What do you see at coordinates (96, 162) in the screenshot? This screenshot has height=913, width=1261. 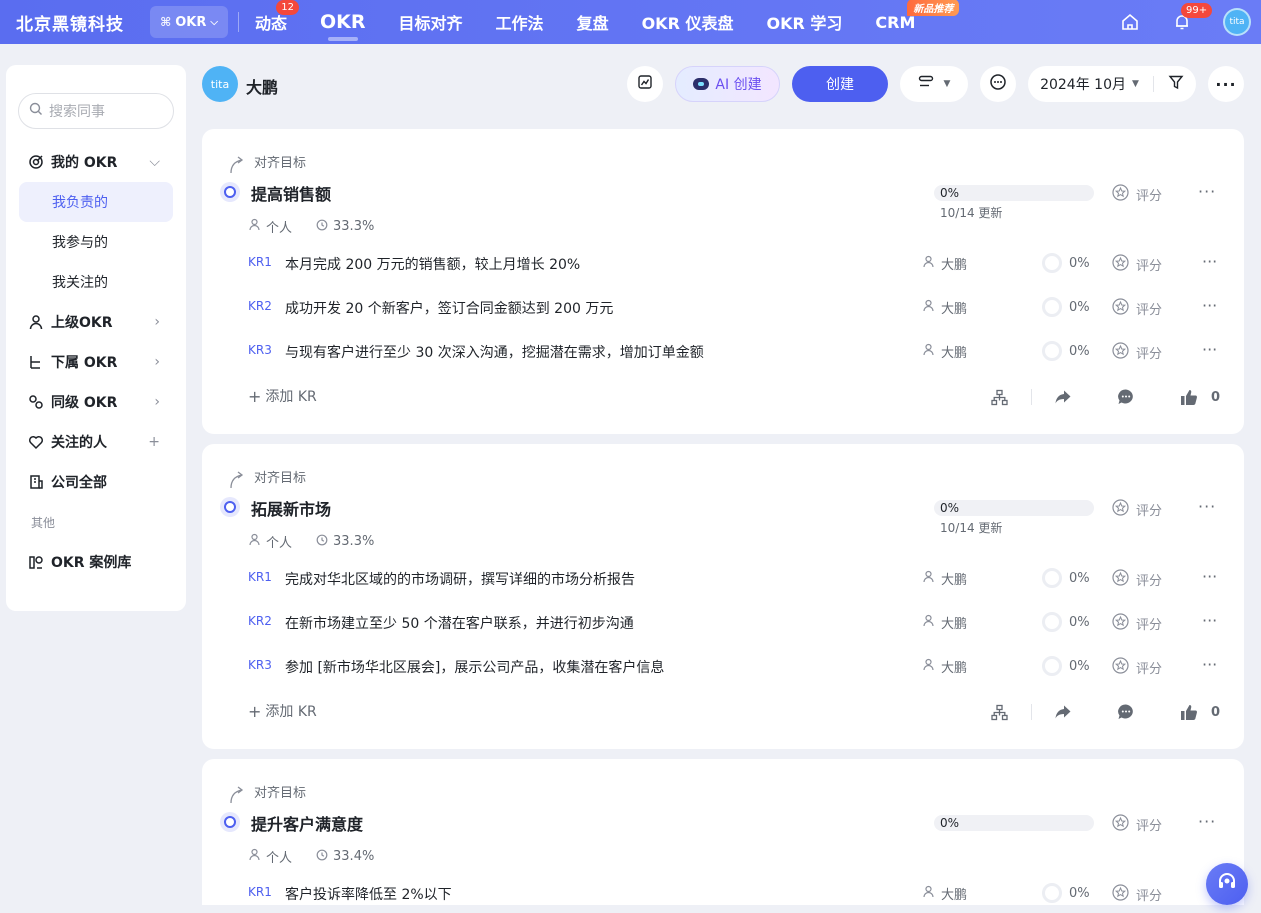 I see `sidebar-item-my-okr: 我的 OKR ⌵` at bounding box center [96, 162].